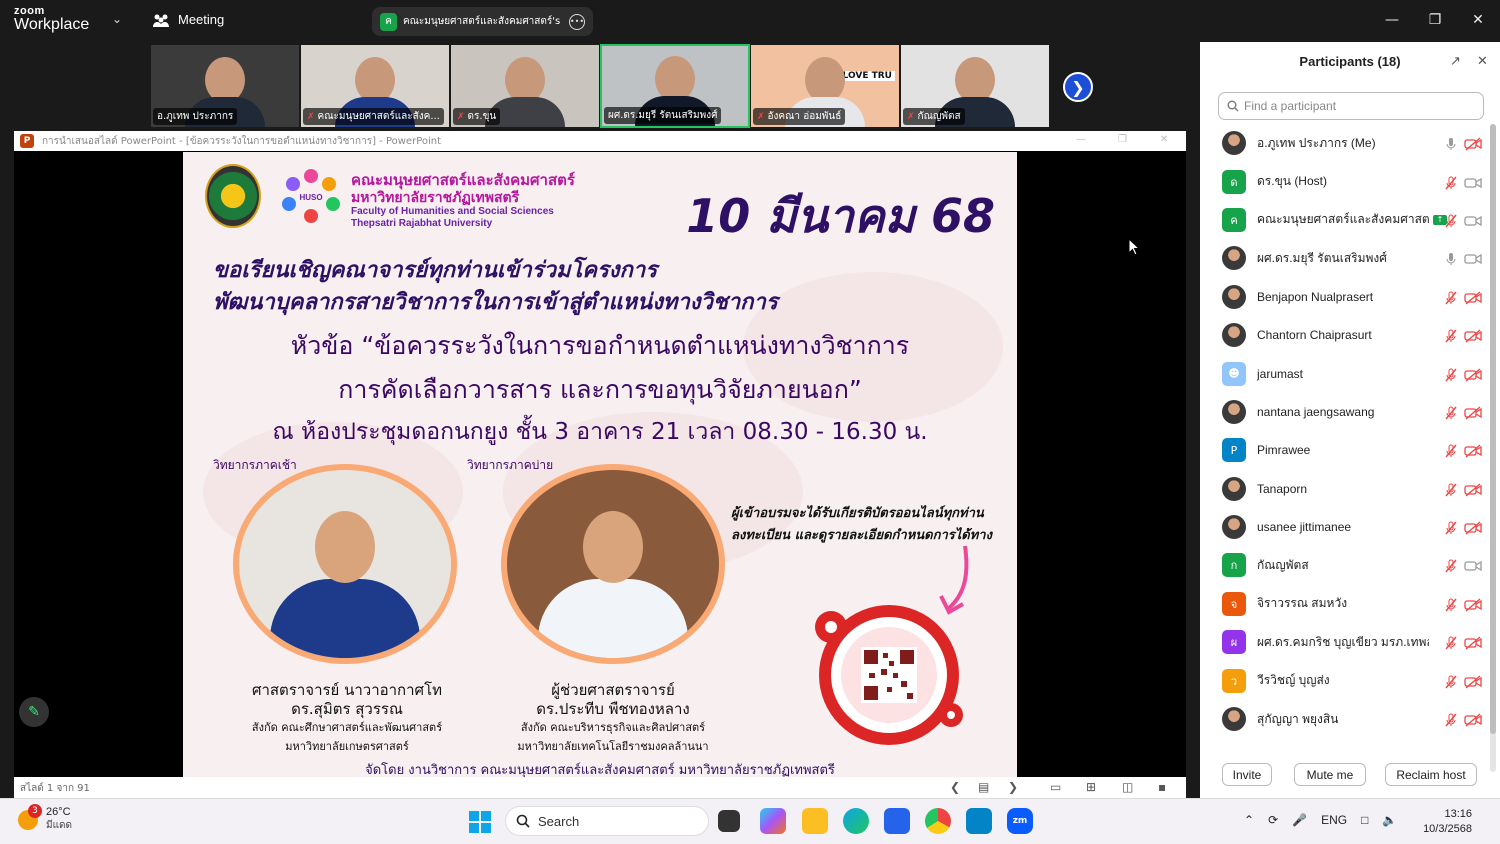  Describe the element at coordinates (1353, 450) in the screenshot. I see `participant-row: P Pimrawee` at that location.